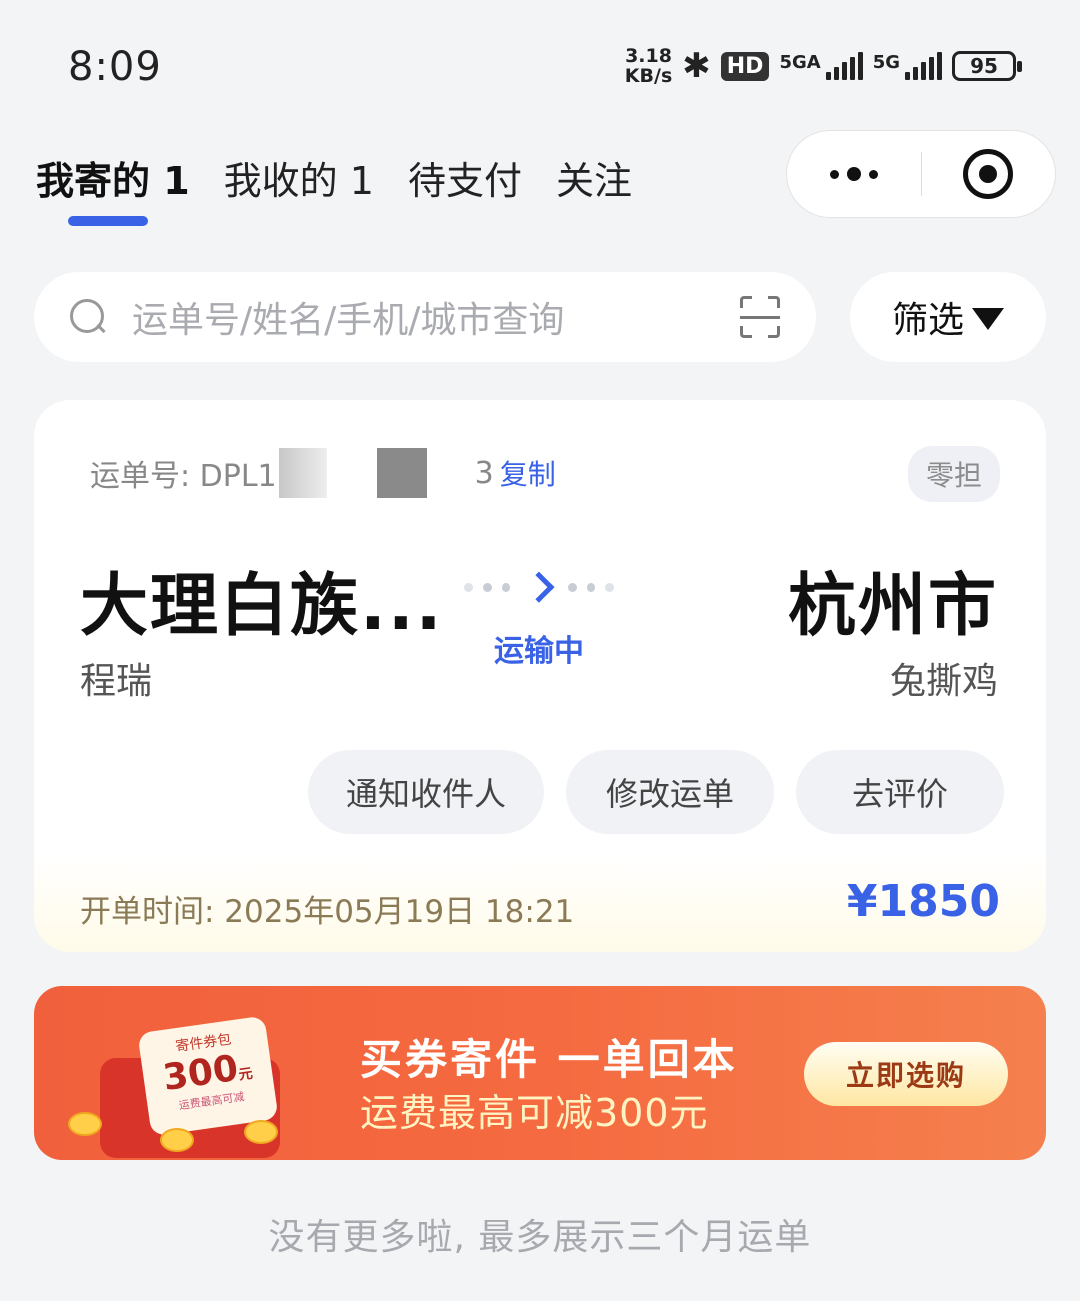  I want to click on network-speed-unit: KB/s, so click(648, 76).